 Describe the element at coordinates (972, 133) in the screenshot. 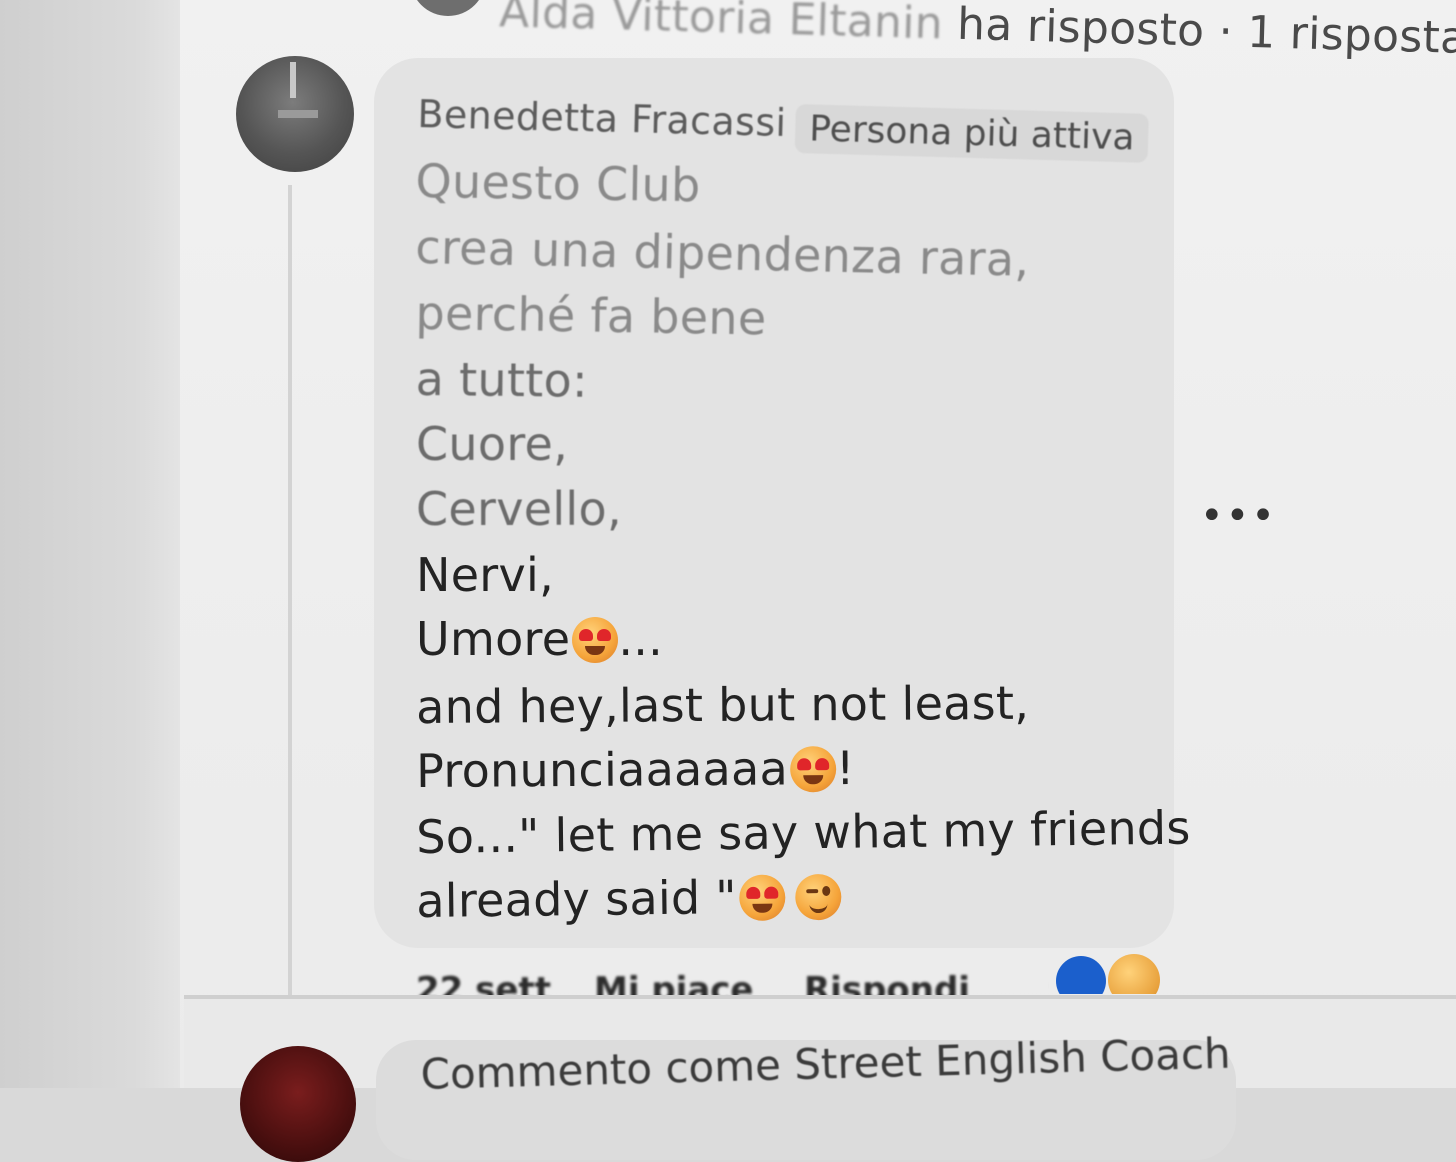

I see `status-badge: Persona più attiva` at that location.